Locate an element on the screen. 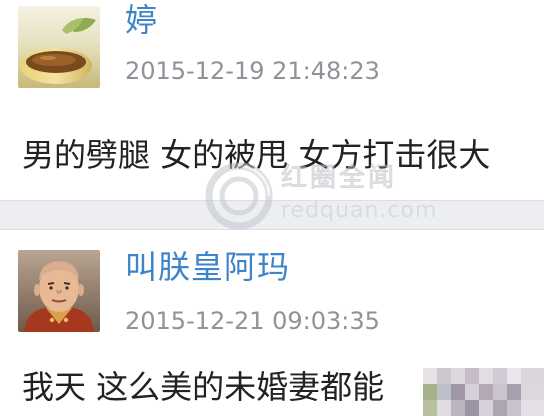 The image size is (544, 416). comment-timestamp: 2015-12-21 09:03:35 is located at coordinates (252, 321).